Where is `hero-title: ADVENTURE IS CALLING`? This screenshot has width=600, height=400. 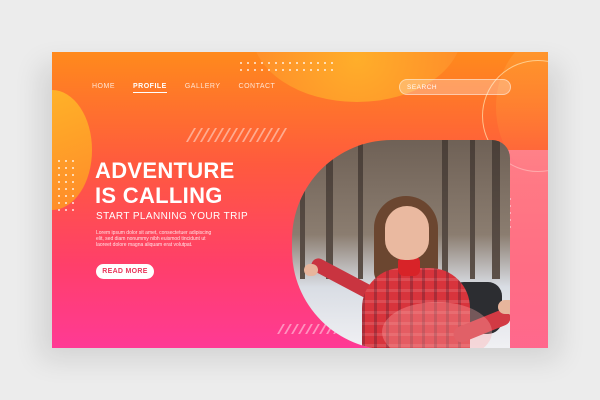 hero-title: ADVENTURE IS CALLING is located at coordinates (165, 183).